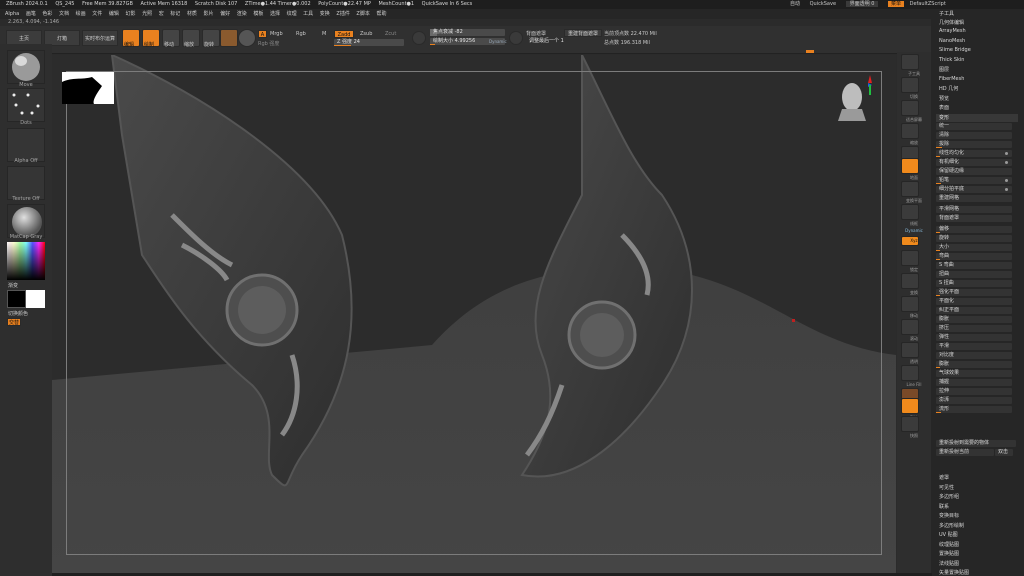 The image size is (1024, 576). Describe the element at coordinates (18, 313) in the screenshot. I see `switch-color-button: 切换颜色` at that location.